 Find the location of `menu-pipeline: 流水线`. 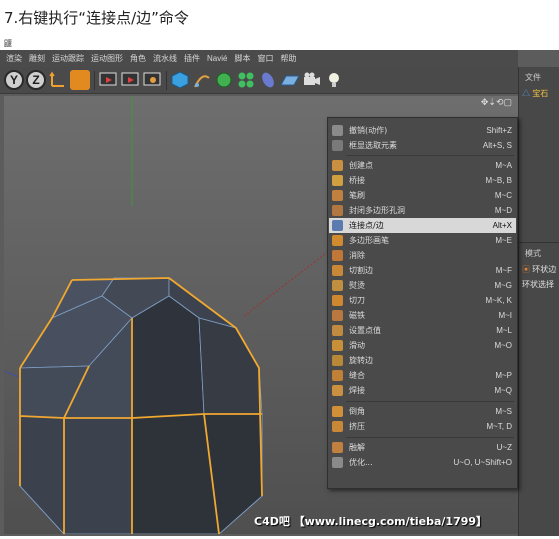

menu-pipeline: 流水线 is located at coordinates (165, 58).